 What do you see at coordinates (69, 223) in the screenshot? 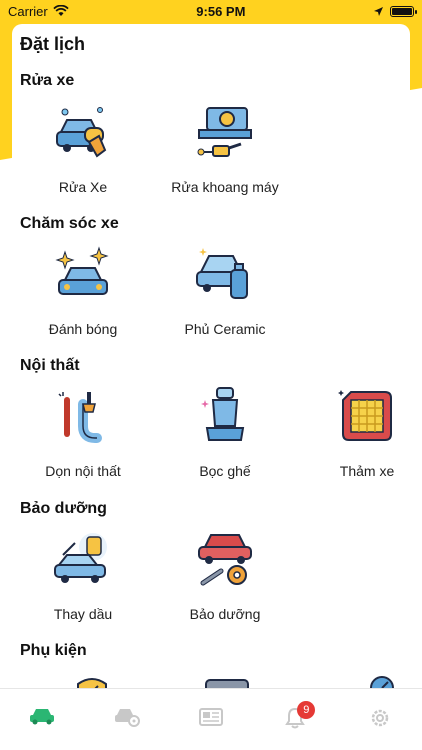
I see `section-title-car-care: Chăm sóc xe` at bounding box center [69, 223].